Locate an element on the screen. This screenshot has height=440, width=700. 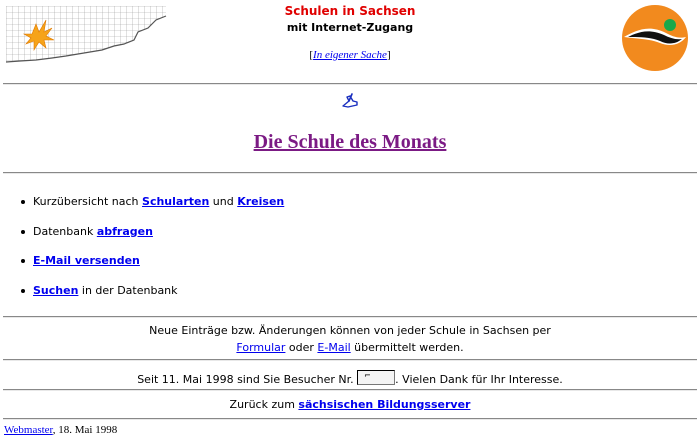
visitor-text: Seit 11. Mai 1998 sind Sie Besucher Nr. is located at coordinates (247, 379).